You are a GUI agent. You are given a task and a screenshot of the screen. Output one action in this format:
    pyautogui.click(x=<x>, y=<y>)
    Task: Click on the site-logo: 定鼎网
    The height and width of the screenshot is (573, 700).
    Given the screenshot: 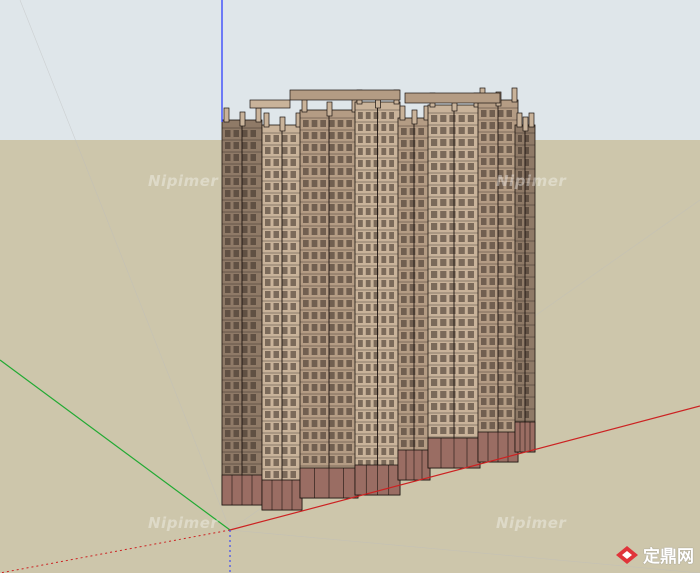 What is the action you would take?
    pyautogui.click(x=654, y=554)
    